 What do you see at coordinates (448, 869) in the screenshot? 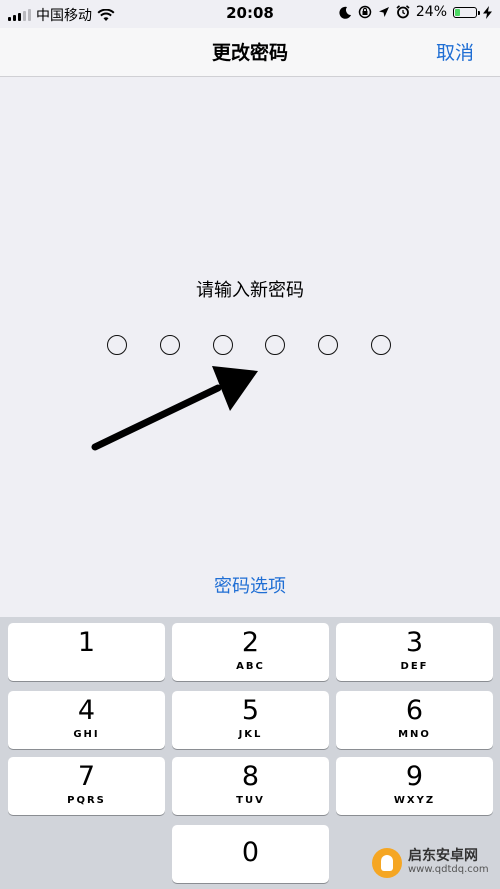
I see `watermark-url: www.qdtdq.com` at bounding box center [448, 869].